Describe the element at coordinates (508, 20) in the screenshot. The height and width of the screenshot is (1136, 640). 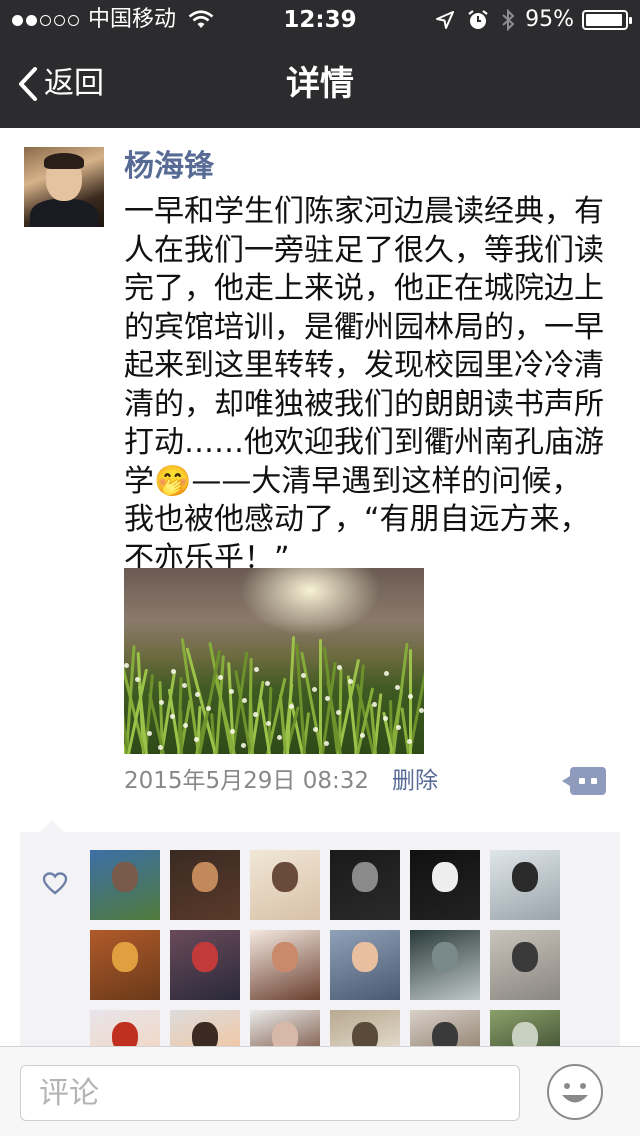
I see `bluetooth-icon` at that location.